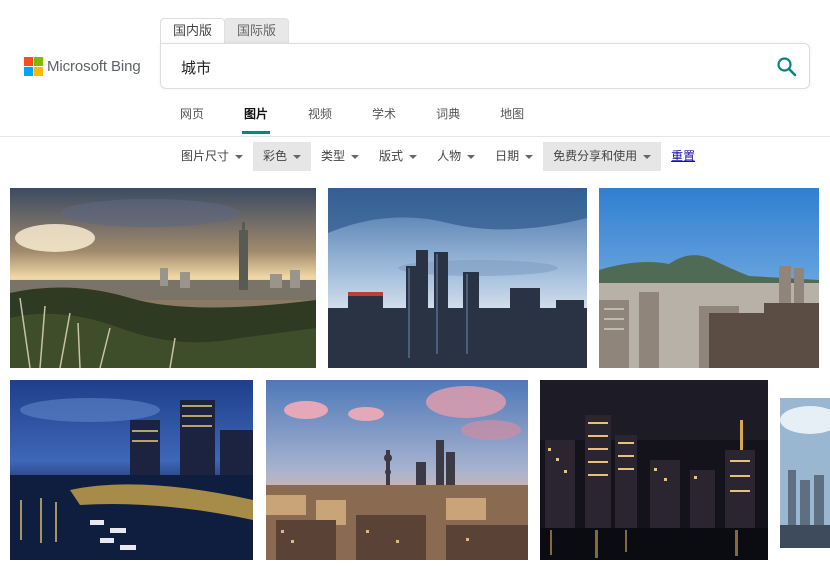 The height and width of the screenshot is (566, 830). Describe the element at coordinates (163, 278) in the screenshot. I see `image-result-sunset-skyline` at that location.